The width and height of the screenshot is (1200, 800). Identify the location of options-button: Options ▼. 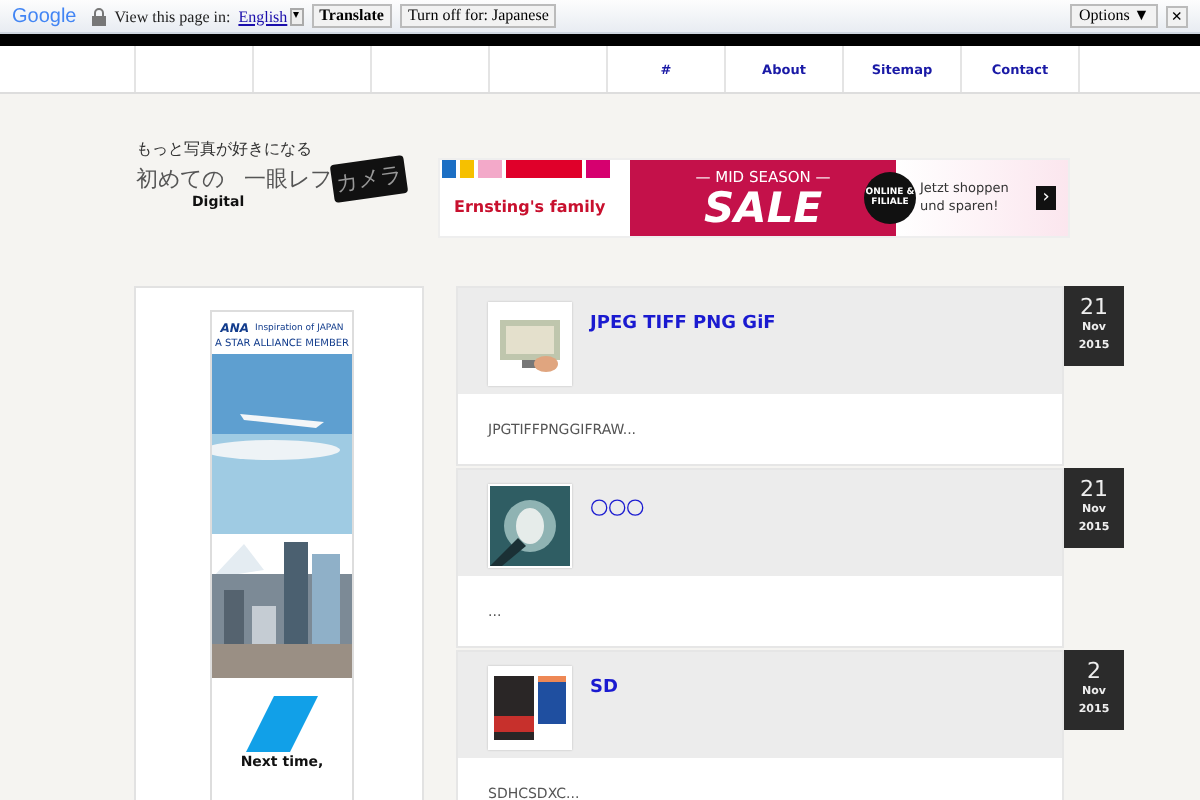
(1114, 16).